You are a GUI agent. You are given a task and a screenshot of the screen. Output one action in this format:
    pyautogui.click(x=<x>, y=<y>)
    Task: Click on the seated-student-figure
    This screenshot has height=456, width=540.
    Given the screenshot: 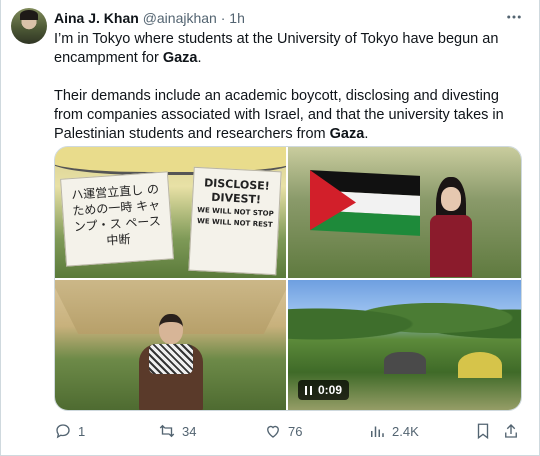 What is the action you would take?
    pyautogui.click(x=171, y=362)
    